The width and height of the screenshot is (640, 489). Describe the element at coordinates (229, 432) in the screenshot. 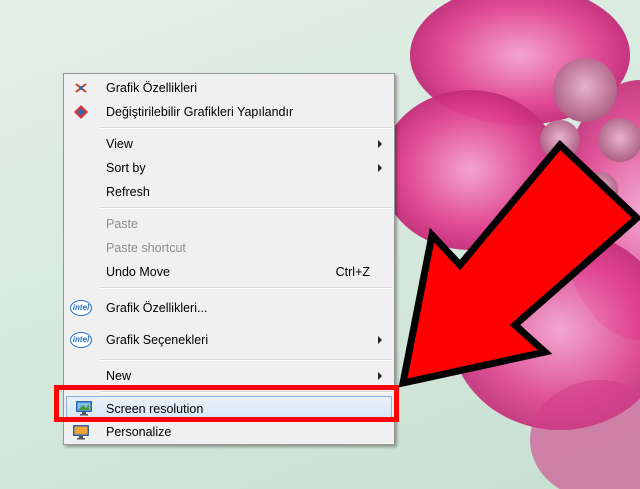

I see `menu-item-personalize: Personalize` at that location.